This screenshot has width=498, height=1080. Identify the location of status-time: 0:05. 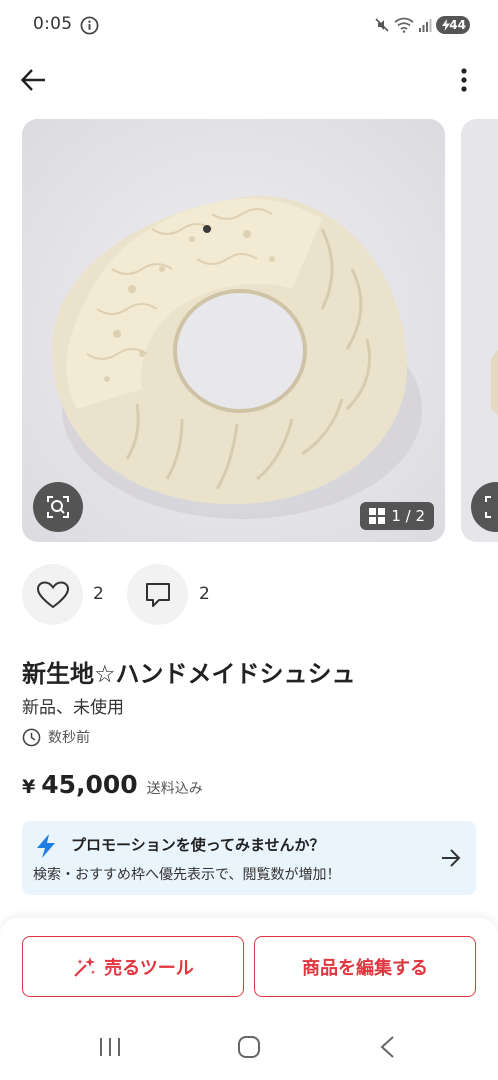
(53, 24).